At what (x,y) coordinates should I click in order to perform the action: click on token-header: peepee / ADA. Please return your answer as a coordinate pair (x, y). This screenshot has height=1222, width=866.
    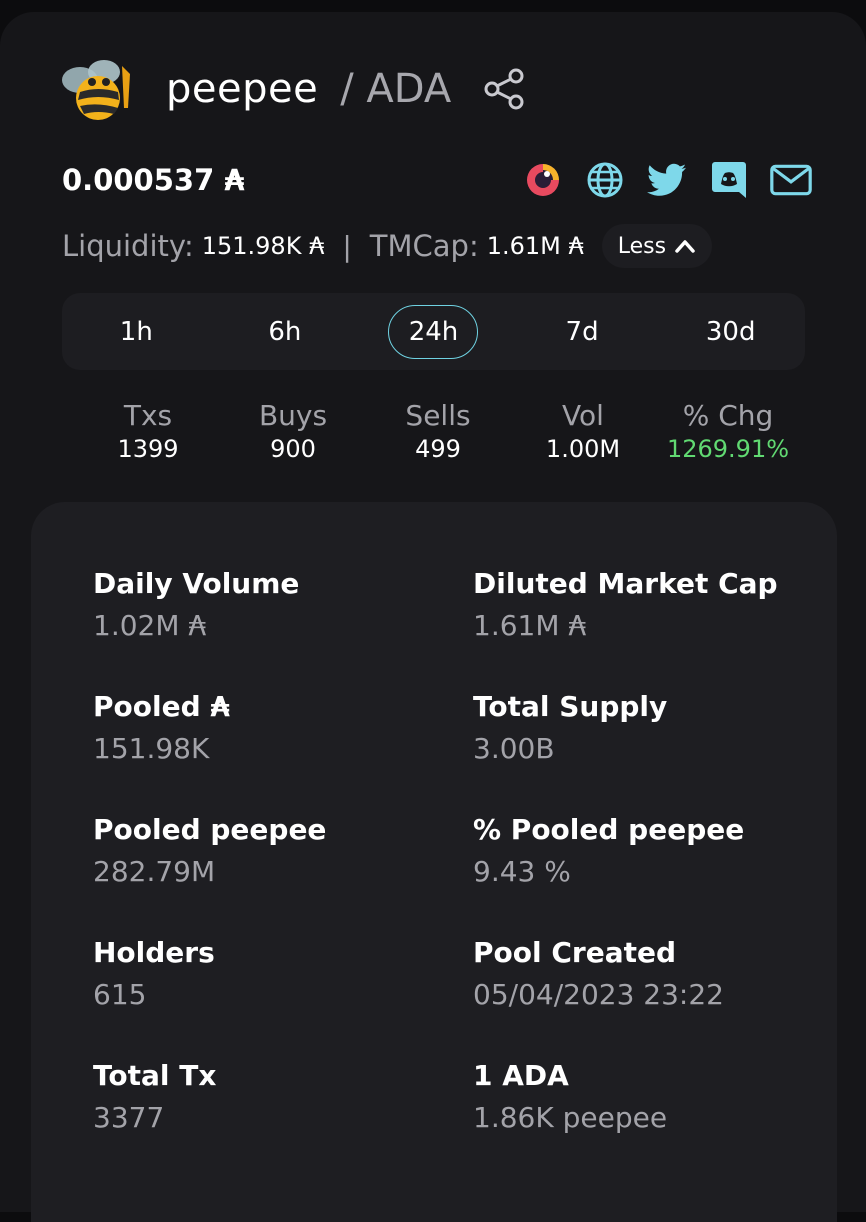
    Looking at the image, I should click on (293, 89).